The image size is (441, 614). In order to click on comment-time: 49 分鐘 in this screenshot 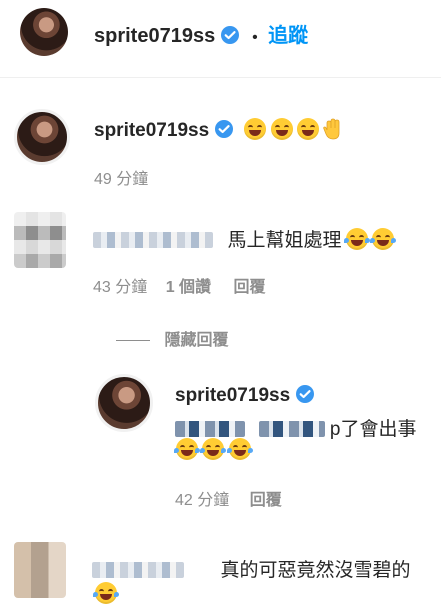, I will do `click(121, 179)`.